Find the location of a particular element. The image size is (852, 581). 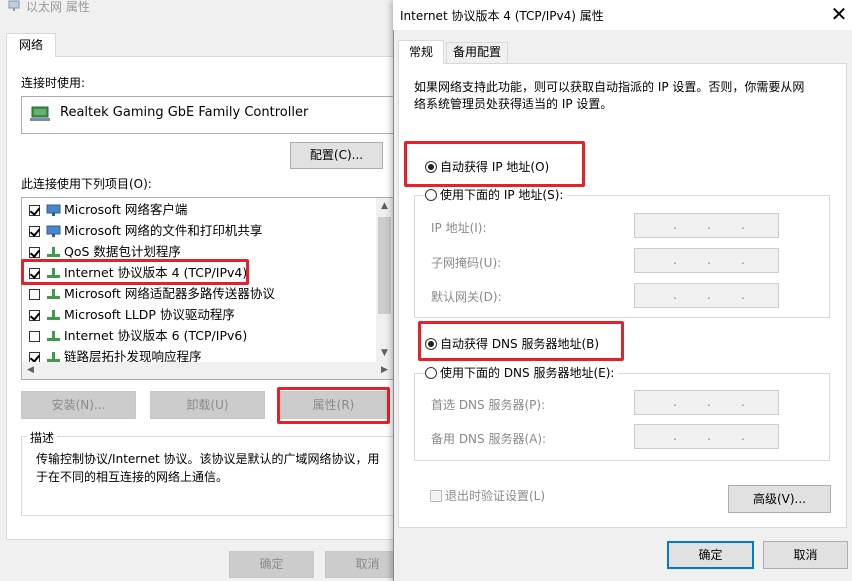

scroll-down-icon: ▼ is located at coordinates (384, 353).